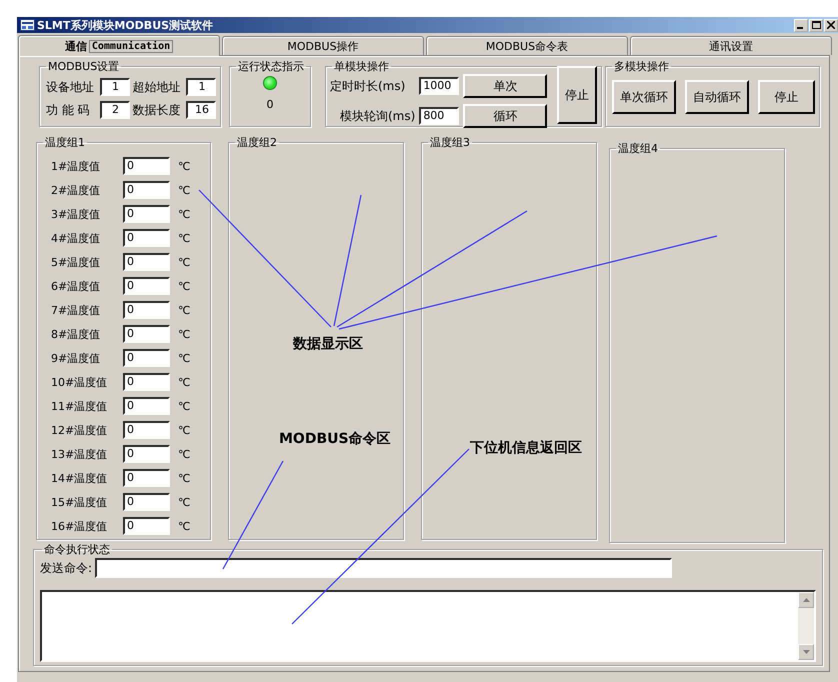 This screenshot has width=838, height=682. What do you see at coordinates (801, 25) in the screenshot?
I see `minimize-button` at bounding box center [801, 25].